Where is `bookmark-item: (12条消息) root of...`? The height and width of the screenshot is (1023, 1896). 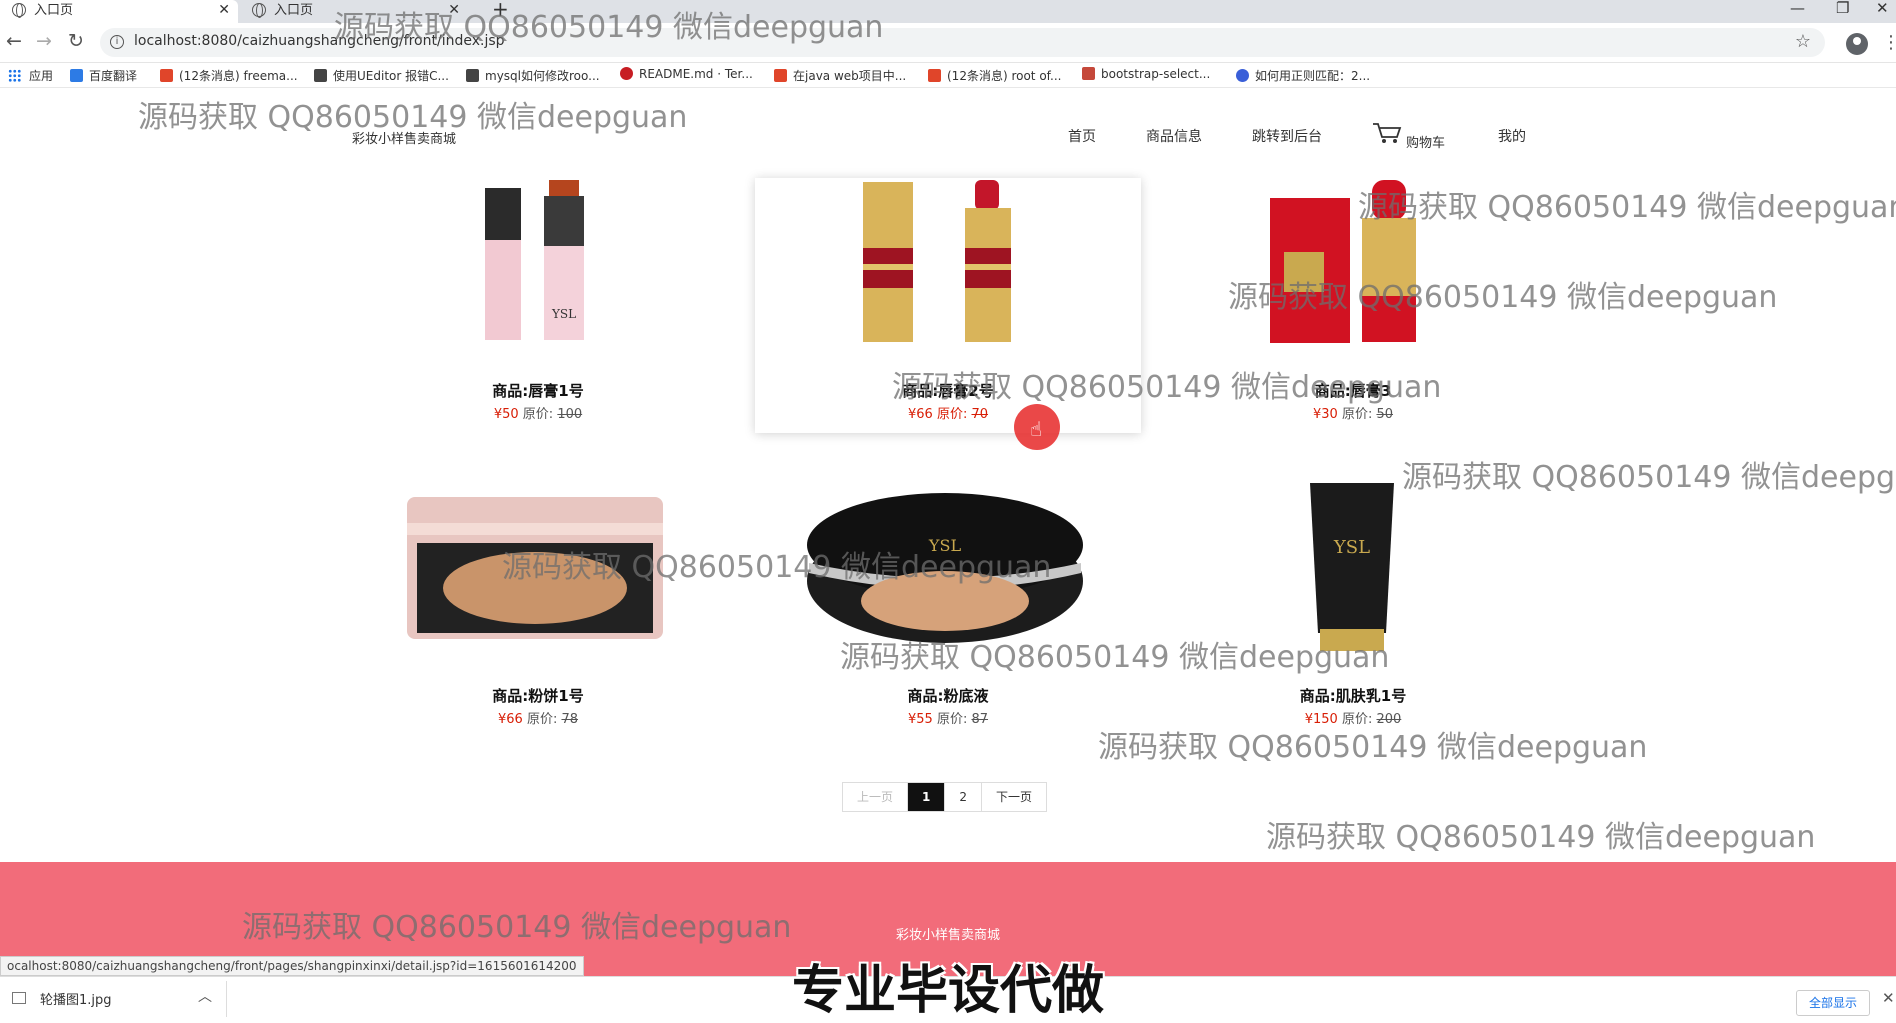 bookmark-item: (12条消息) root of... is located at coordinates (994, 75).